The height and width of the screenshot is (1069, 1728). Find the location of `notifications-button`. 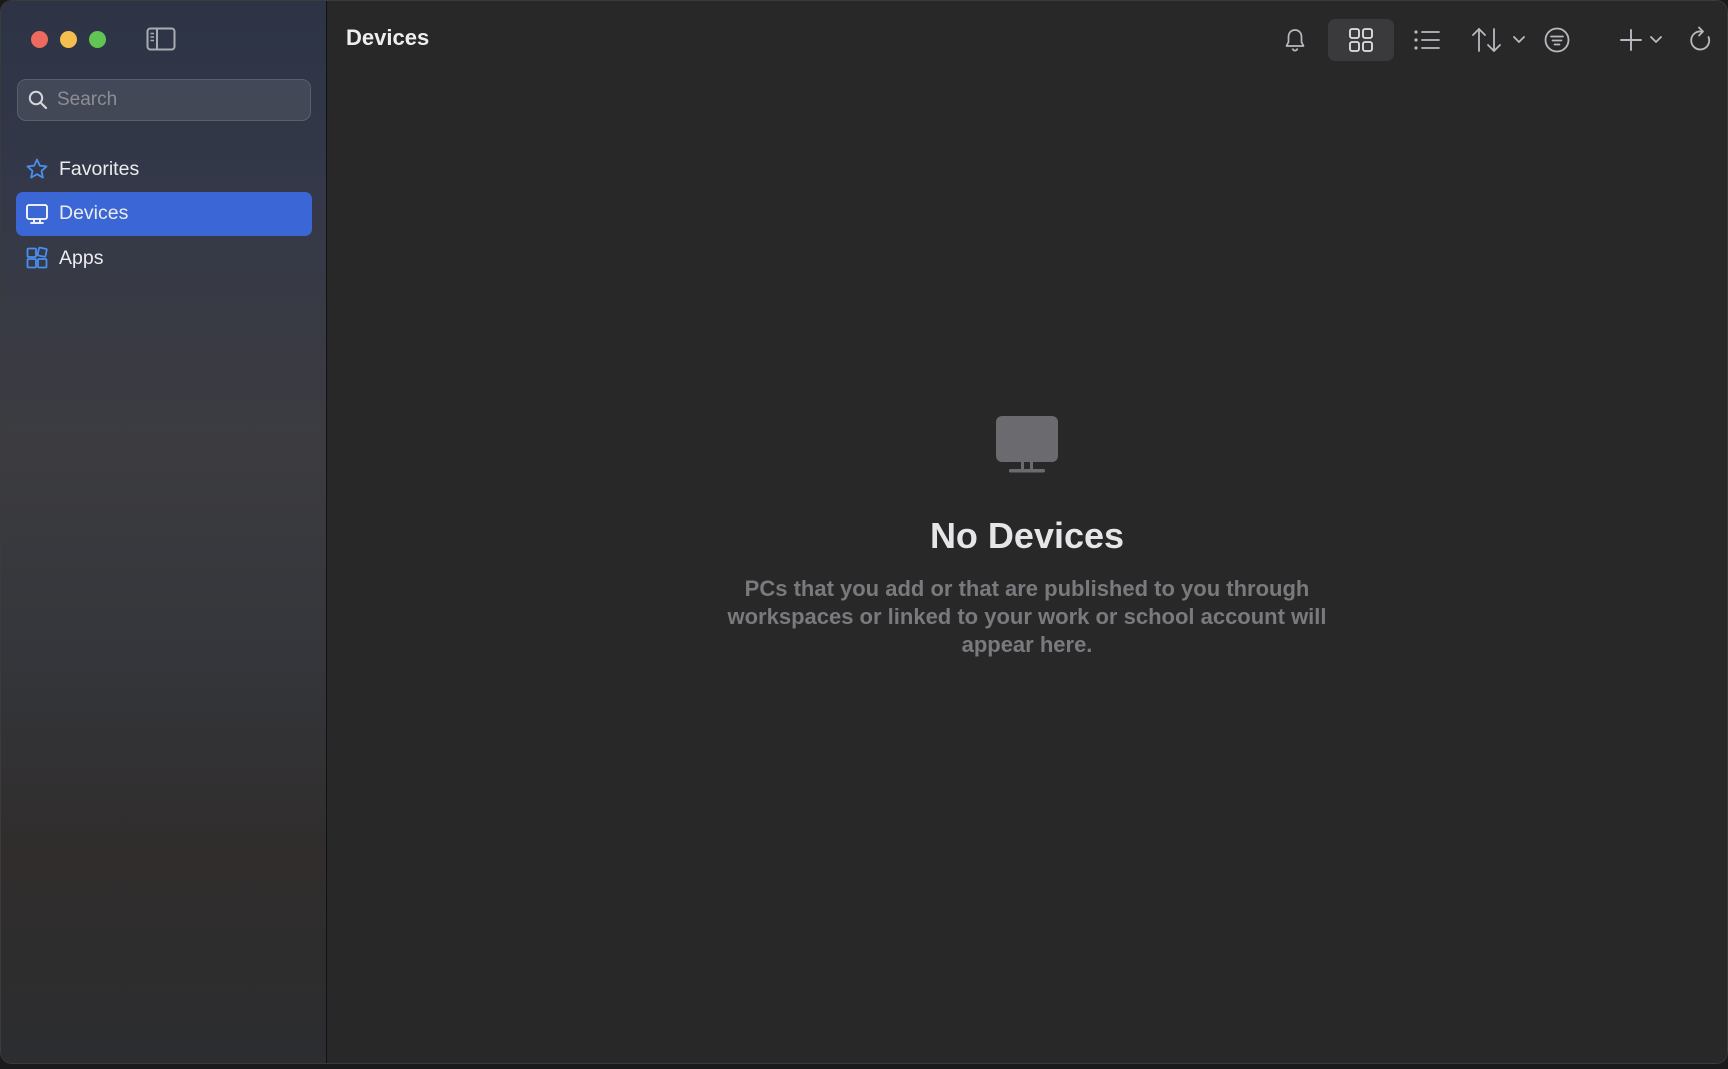

notifications-button is located at coordinates (1295, 40).